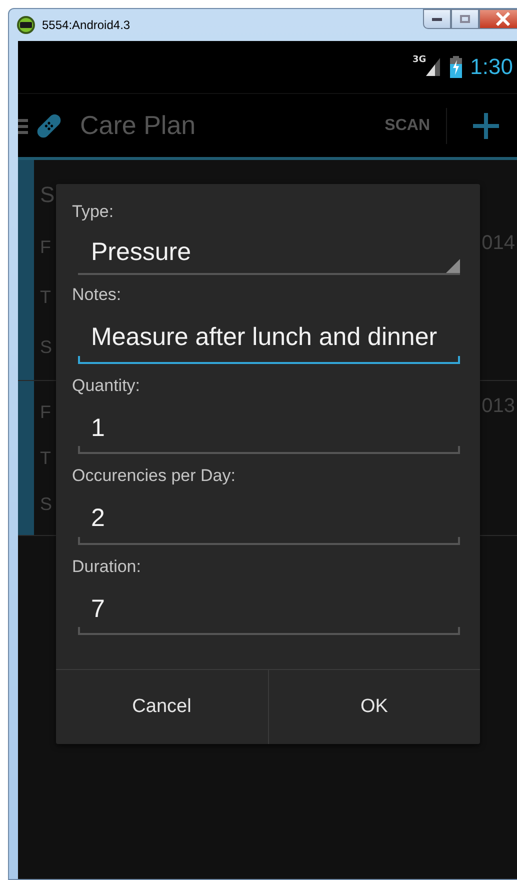 The image size is (517, 880). I want to click on battery-icon, so click(456, 67).